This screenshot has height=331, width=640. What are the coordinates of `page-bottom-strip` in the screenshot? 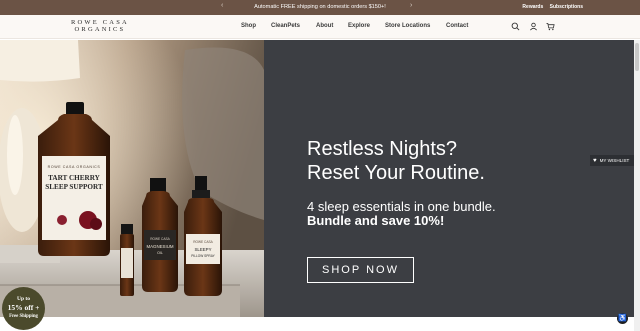 It's located at (317, 324).